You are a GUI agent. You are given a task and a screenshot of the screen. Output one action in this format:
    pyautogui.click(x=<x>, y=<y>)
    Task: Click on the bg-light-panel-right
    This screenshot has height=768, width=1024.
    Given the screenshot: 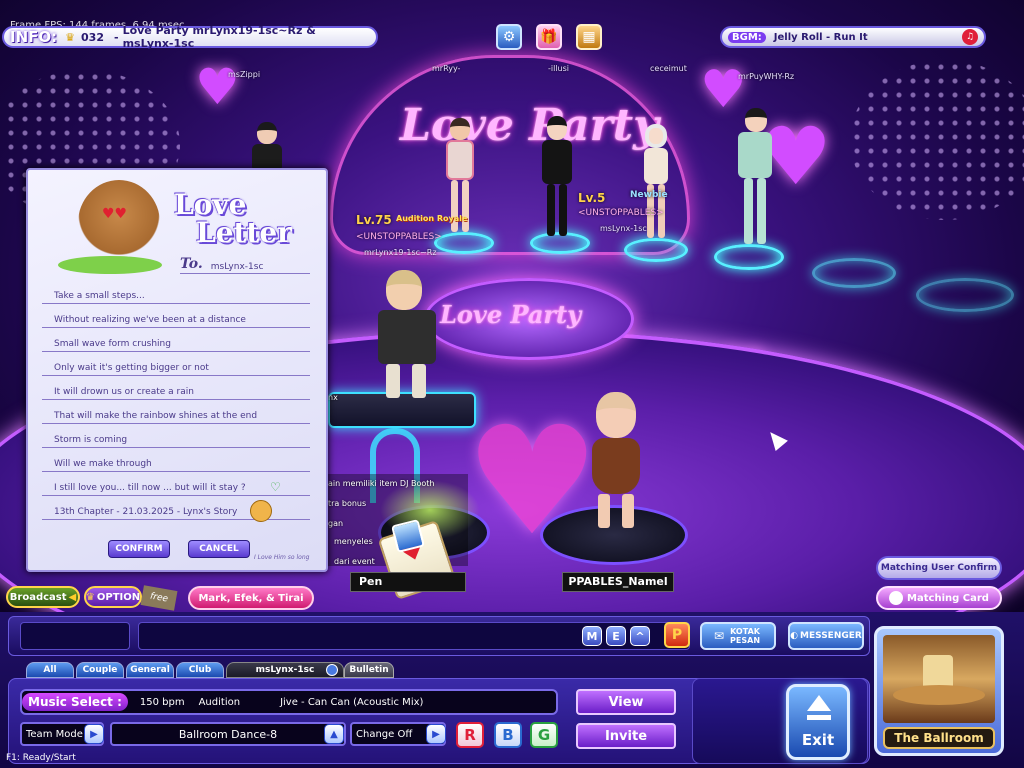 What is the action you would take?
    pyautogui.click(x=937, y=140)
    